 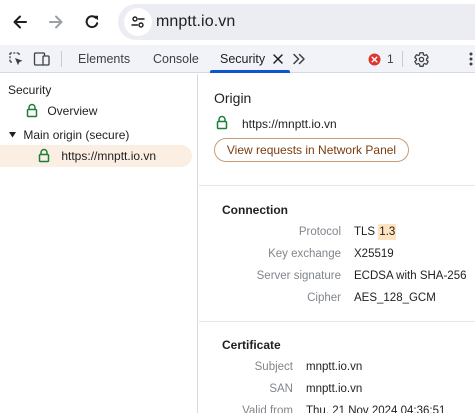 I want to click on san-value: mnptt.io.vn, so click(x=334, y=389).